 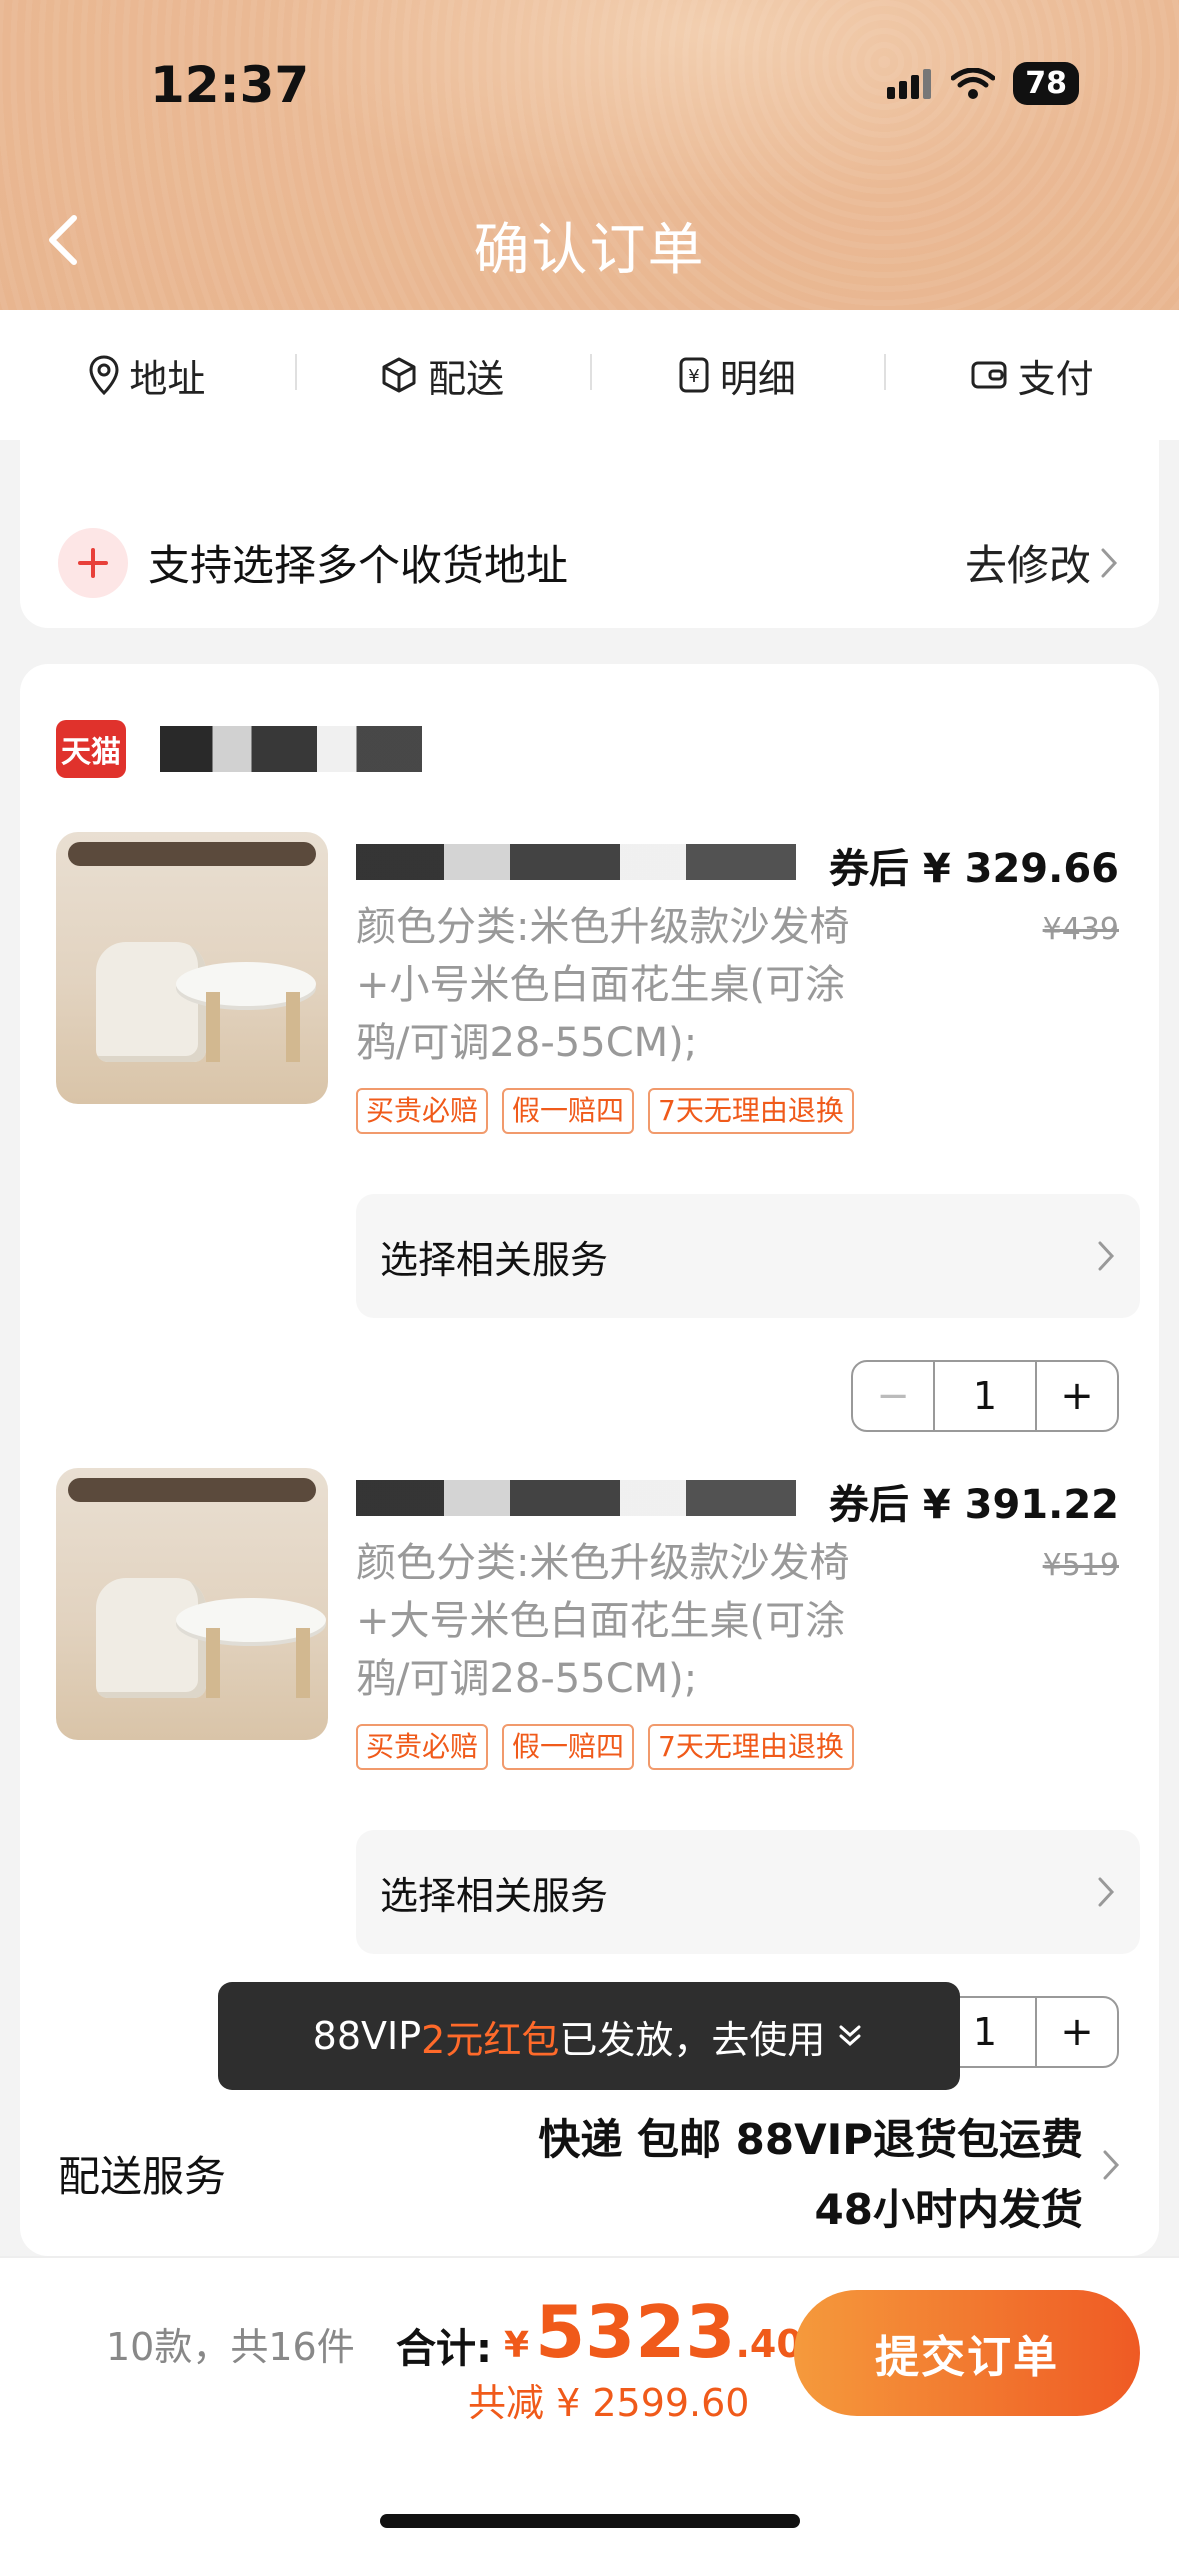 What do you see at coordinates (167, 378) in the screenshot?
I see `tab-label: 地址` at bounding box center [167, 378].